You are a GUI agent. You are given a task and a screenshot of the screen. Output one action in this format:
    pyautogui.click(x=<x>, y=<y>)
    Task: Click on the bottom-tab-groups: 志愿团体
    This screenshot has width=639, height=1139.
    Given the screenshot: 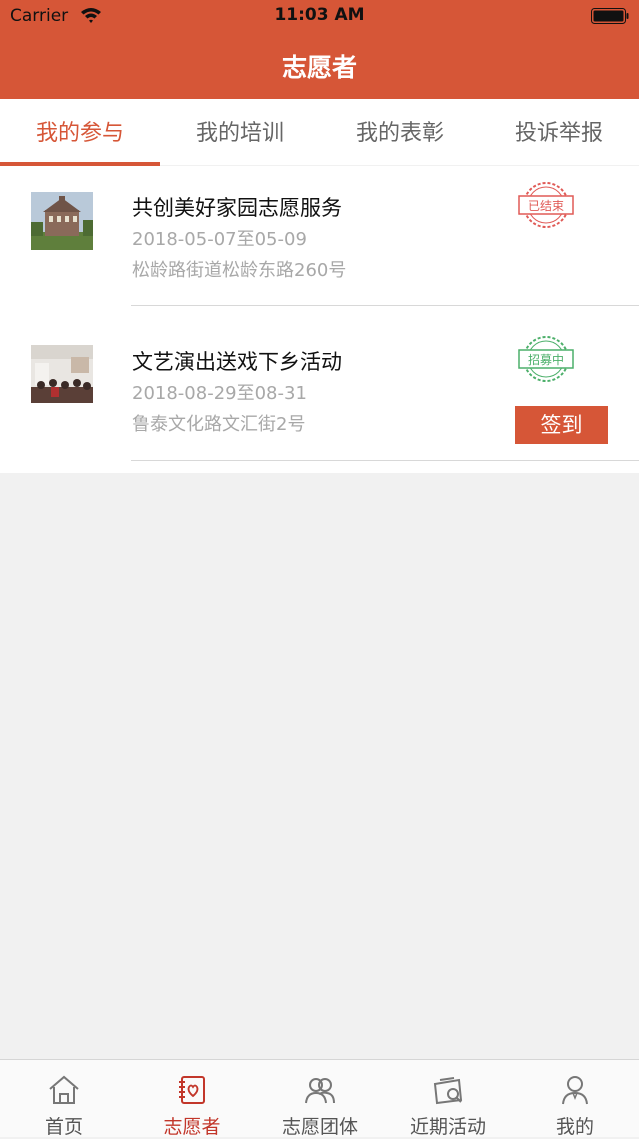 What is the action you would take?
    pyautogui.click(x=320, y=1099)
    